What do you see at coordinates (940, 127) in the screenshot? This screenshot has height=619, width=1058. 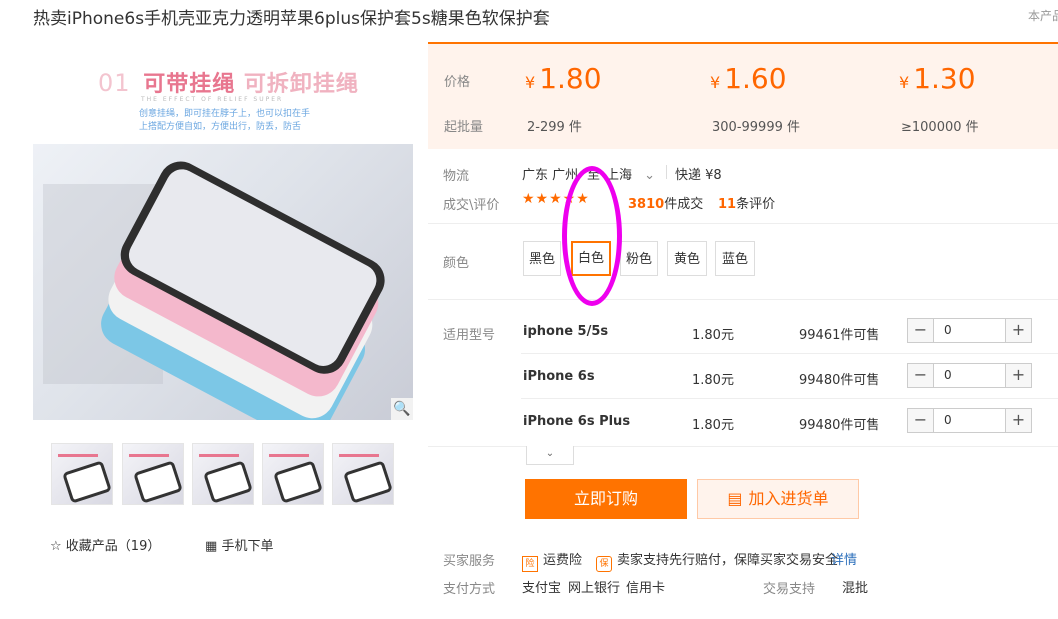 I see `range-tier-3: ≥100000 件` at bounding box center [940, 127].